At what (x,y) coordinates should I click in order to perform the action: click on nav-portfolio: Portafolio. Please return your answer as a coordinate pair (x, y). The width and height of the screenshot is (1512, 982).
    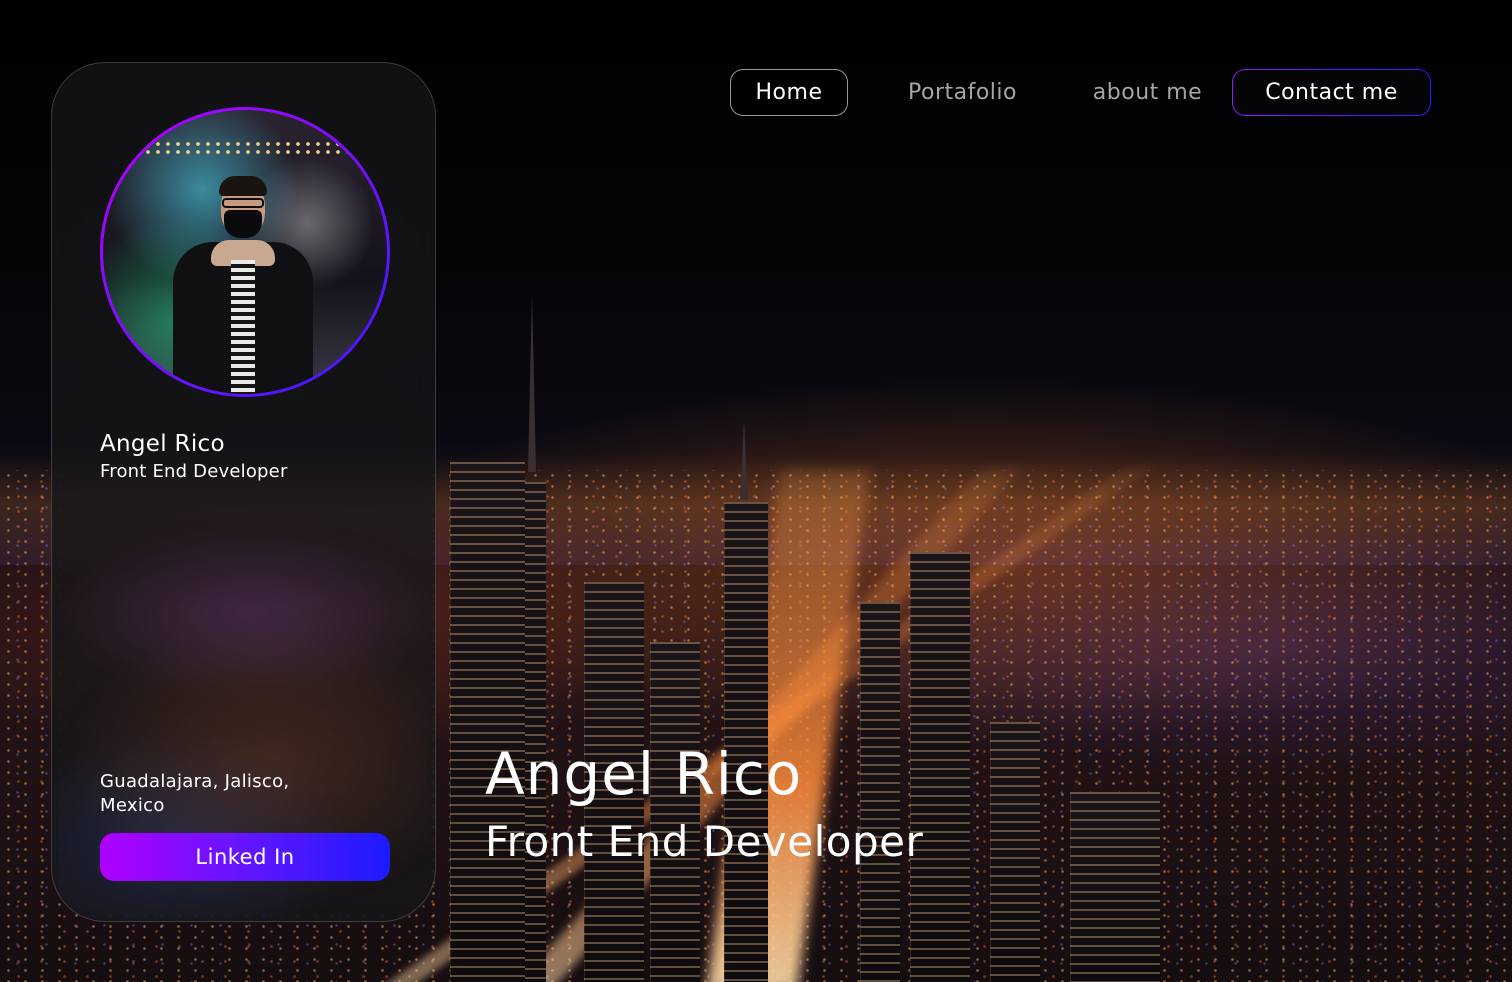
    Looking at the image, I should click on (962, 92).